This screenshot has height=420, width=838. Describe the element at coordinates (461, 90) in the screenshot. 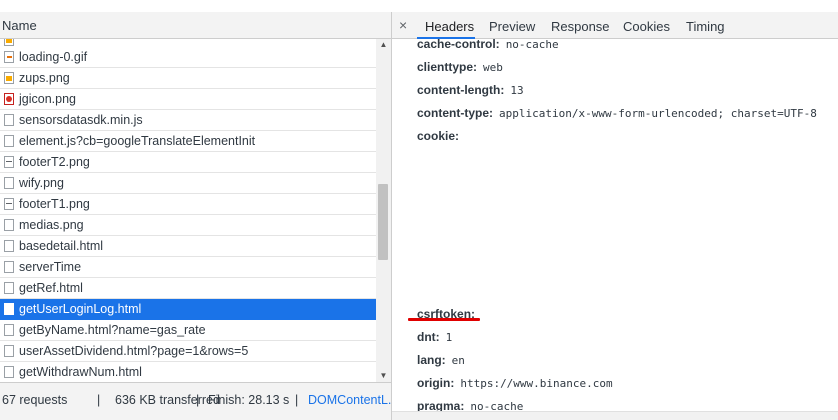

I see `header-name: content-length:` at that location.